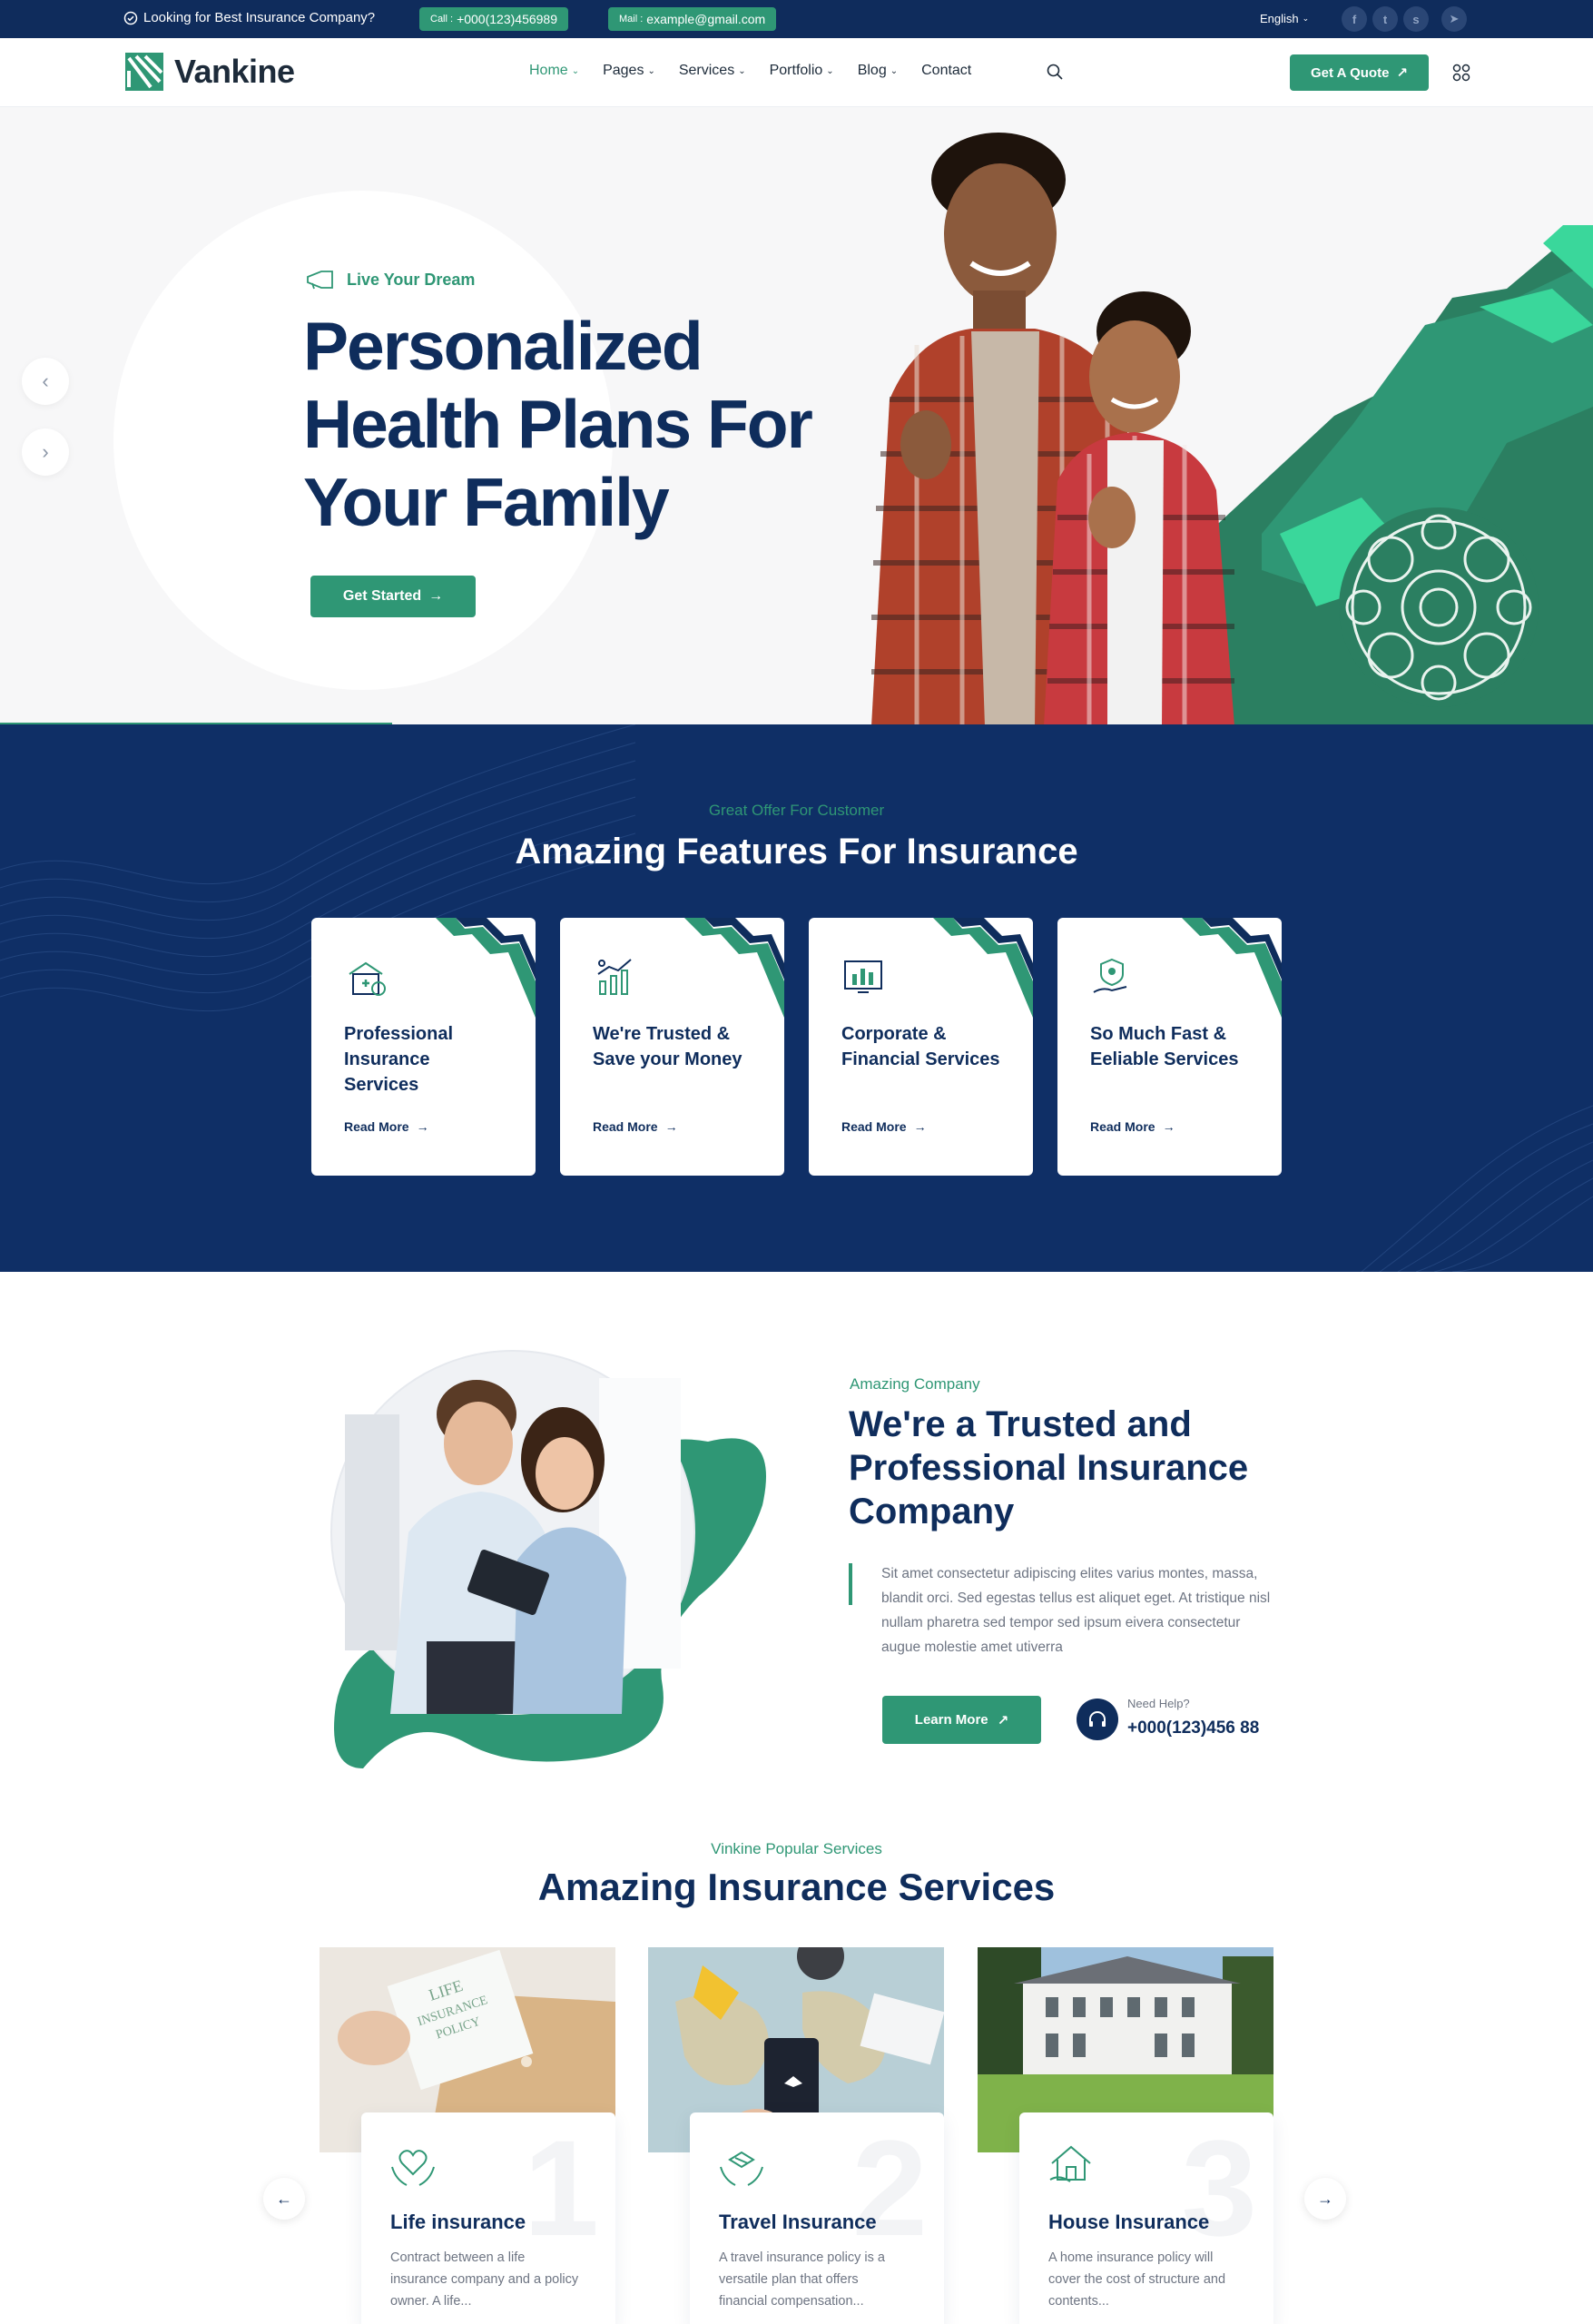  I want to click on services-prev-button: ←, so click(284, 2199).